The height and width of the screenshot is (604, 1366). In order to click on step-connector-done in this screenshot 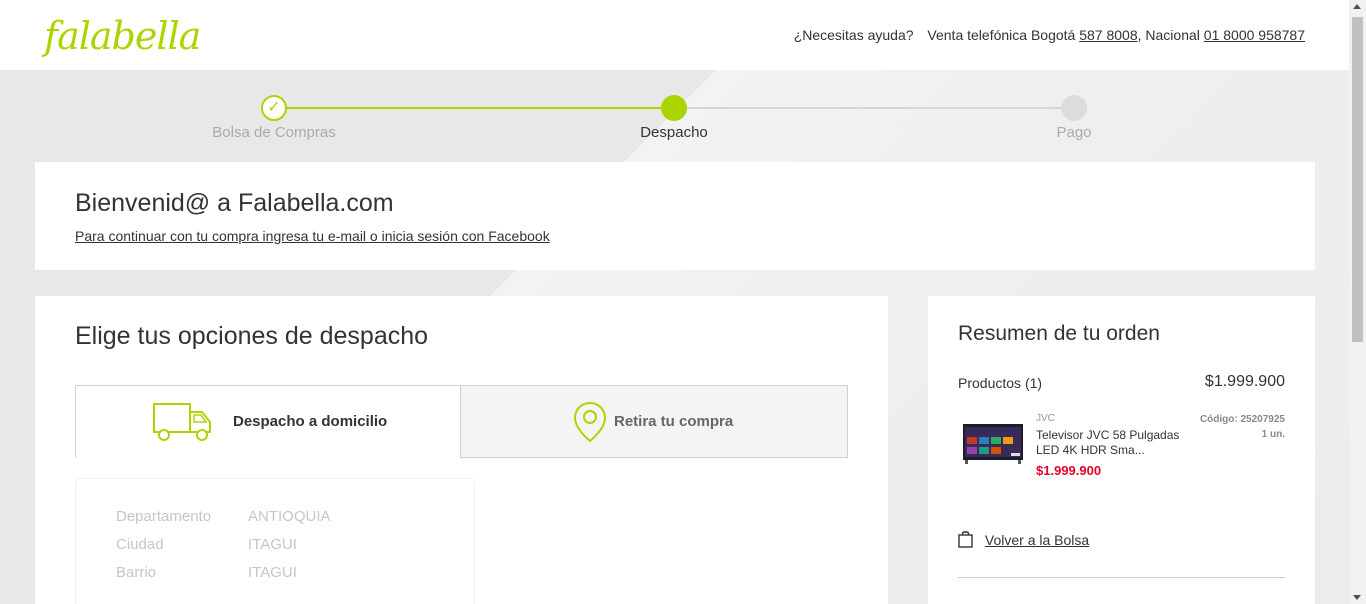, I will do `click(474, 108)`.